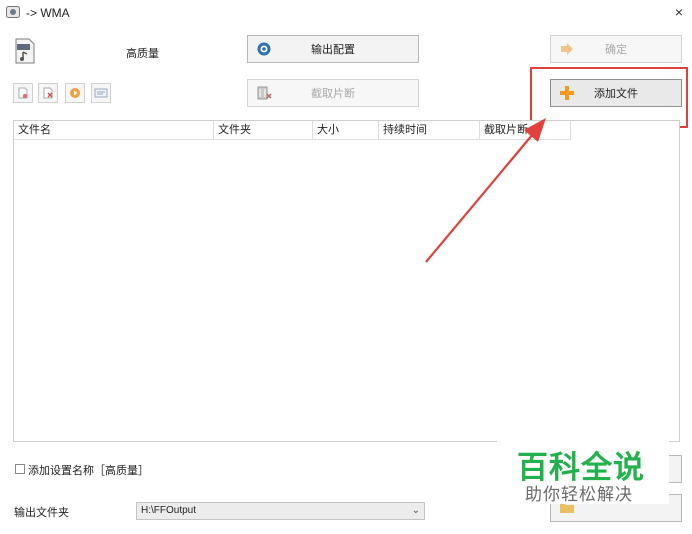  What do you see at coordinates (679, 12) in the screenshot?
I see `close-button: ×` at bounding box center [679, 12].